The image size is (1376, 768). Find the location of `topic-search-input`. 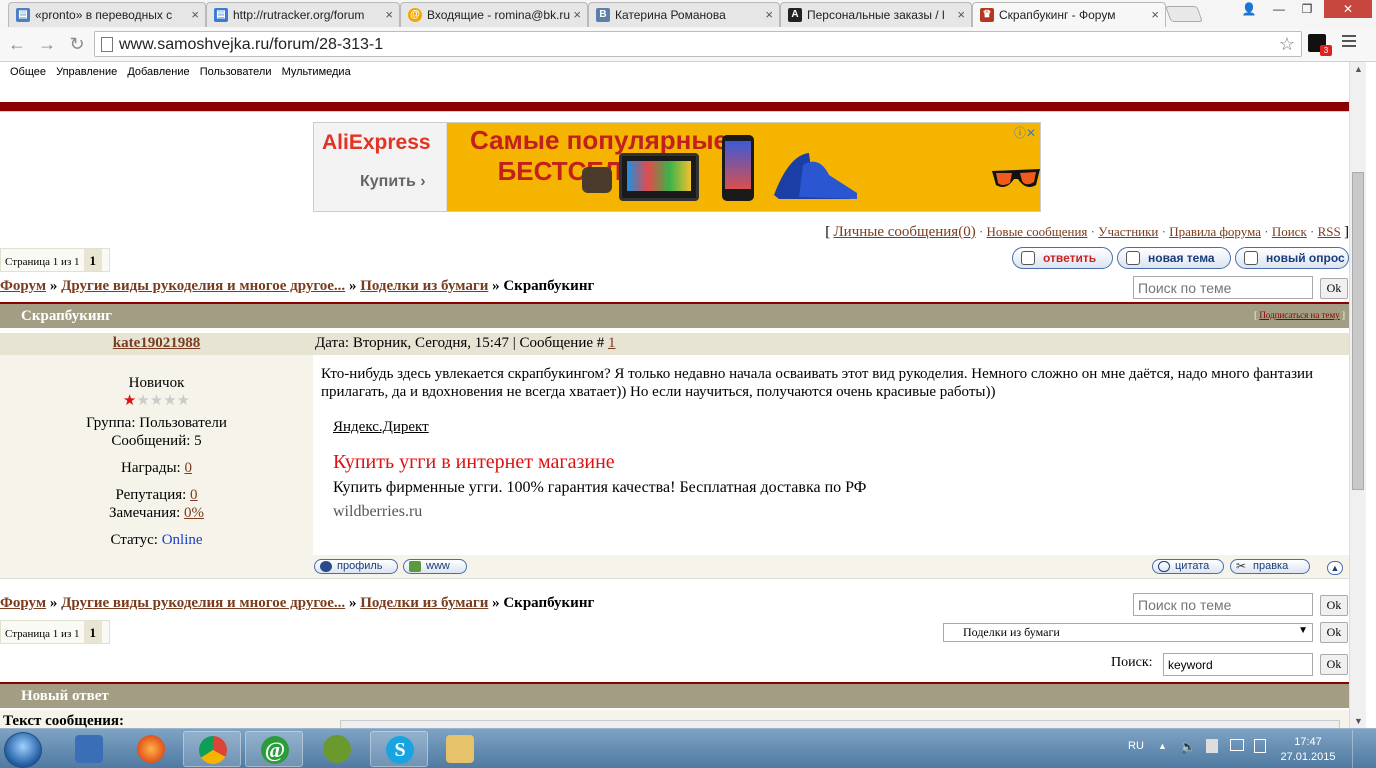

topic-search-input is located at coordinates (1223, 287).